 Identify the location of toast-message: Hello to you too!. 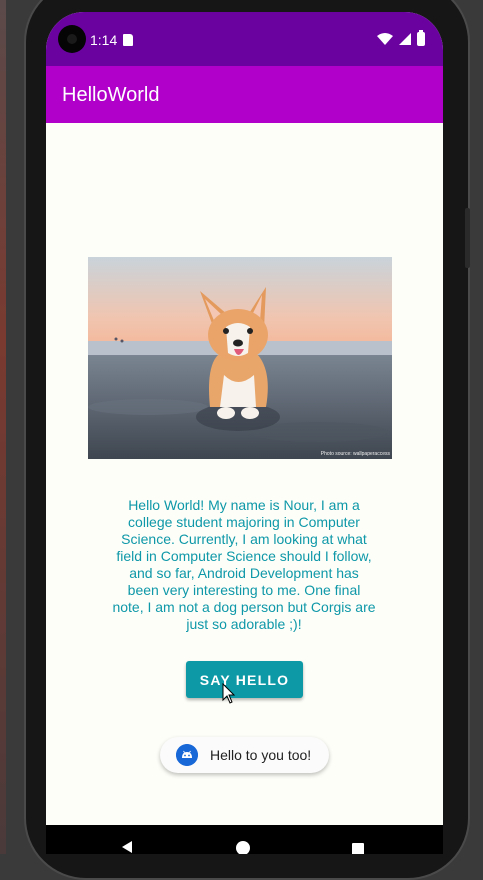
(261, 755).